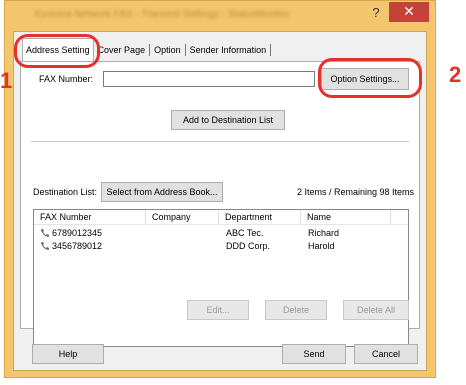 The image size is (466, 385). I want to click on column-header-name: Name, so click(346, 217).